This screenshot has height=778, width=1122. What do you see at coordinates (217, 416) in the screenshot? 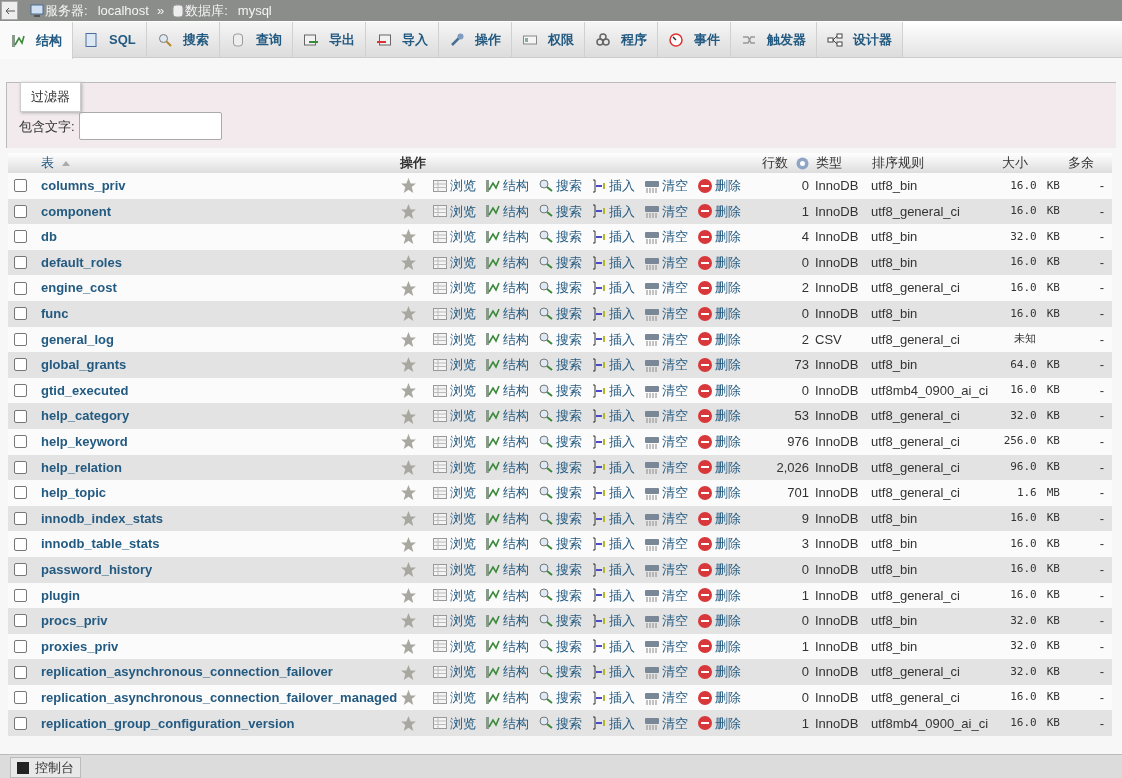
I see `table-name-link: help_category` at bounding box center [217, 416].